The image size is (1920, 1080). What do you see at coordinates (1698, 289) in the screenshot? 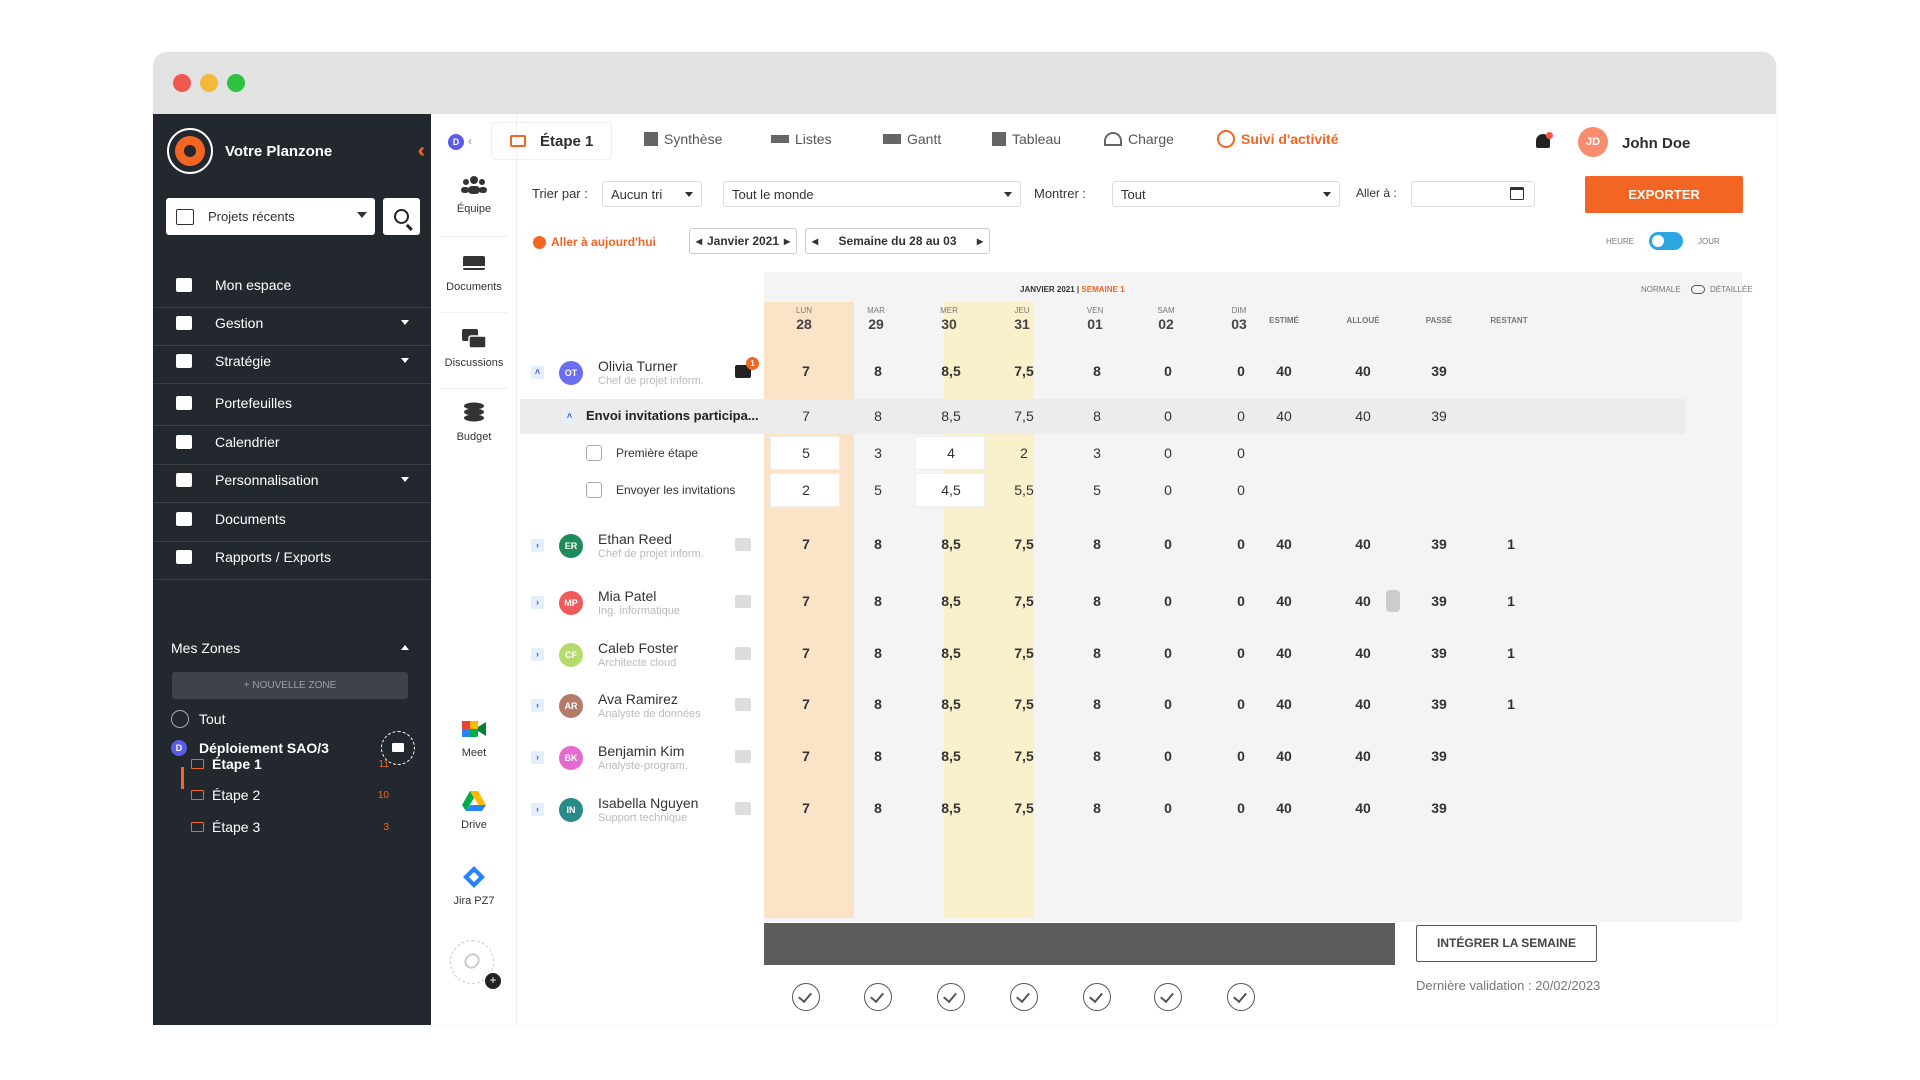
I see `mode-toggle` at bounding box center [1698, 289].